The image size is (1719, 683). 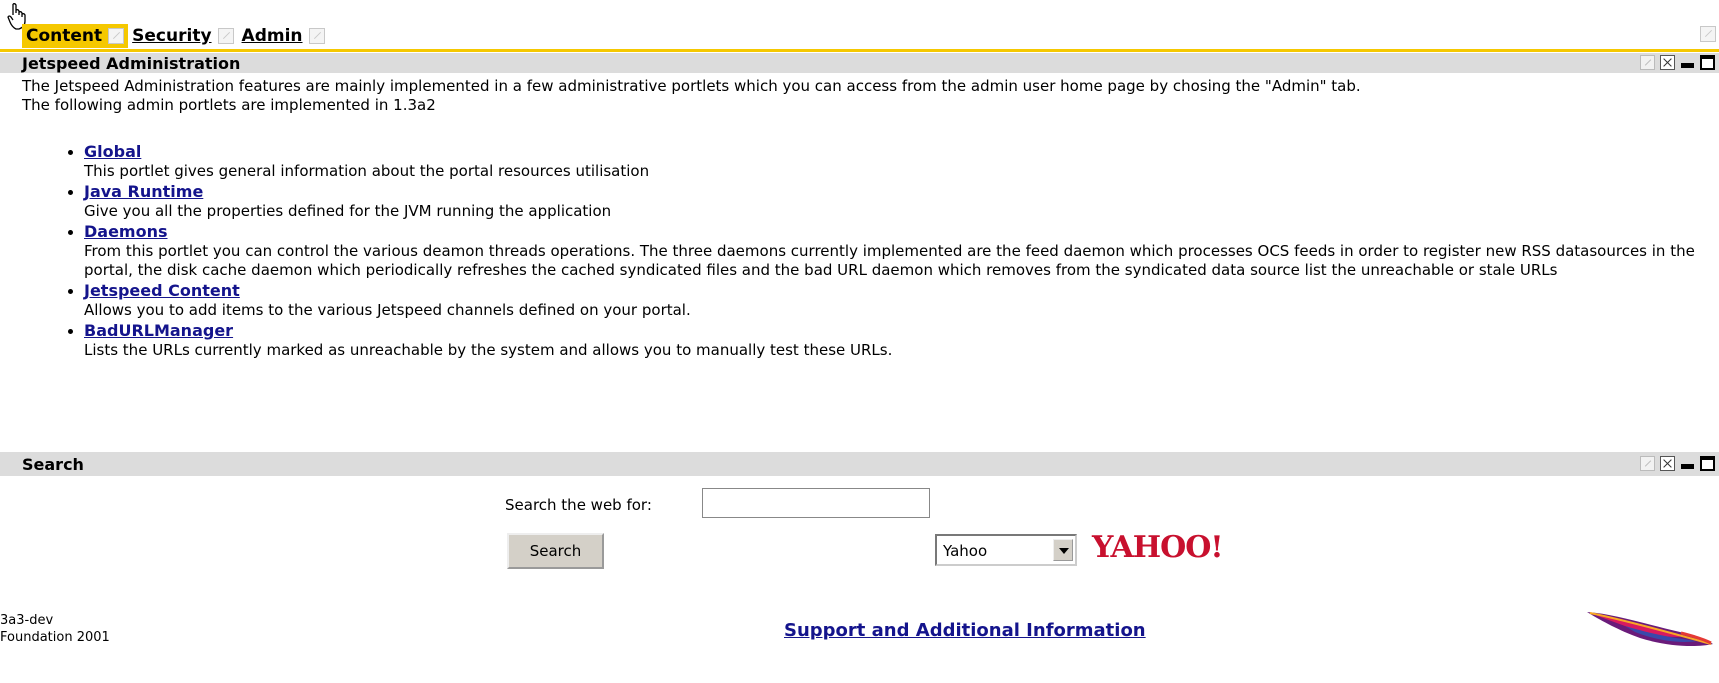 What do you see at coordinates (1063, 550) in the screenshot?
I see `chevron-down-icon` at bounding box center [1063, 550].